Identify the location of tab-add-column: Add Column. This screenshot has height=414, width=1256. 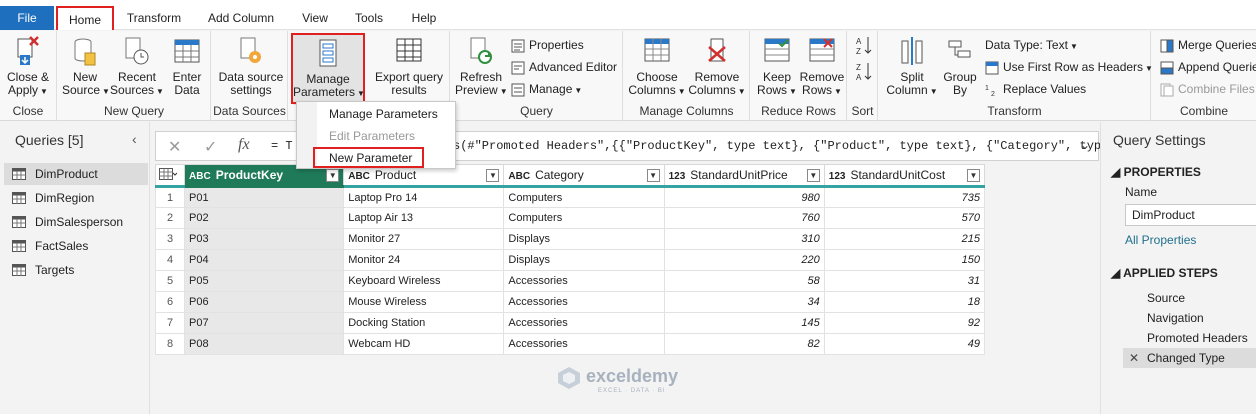
(241, 18).